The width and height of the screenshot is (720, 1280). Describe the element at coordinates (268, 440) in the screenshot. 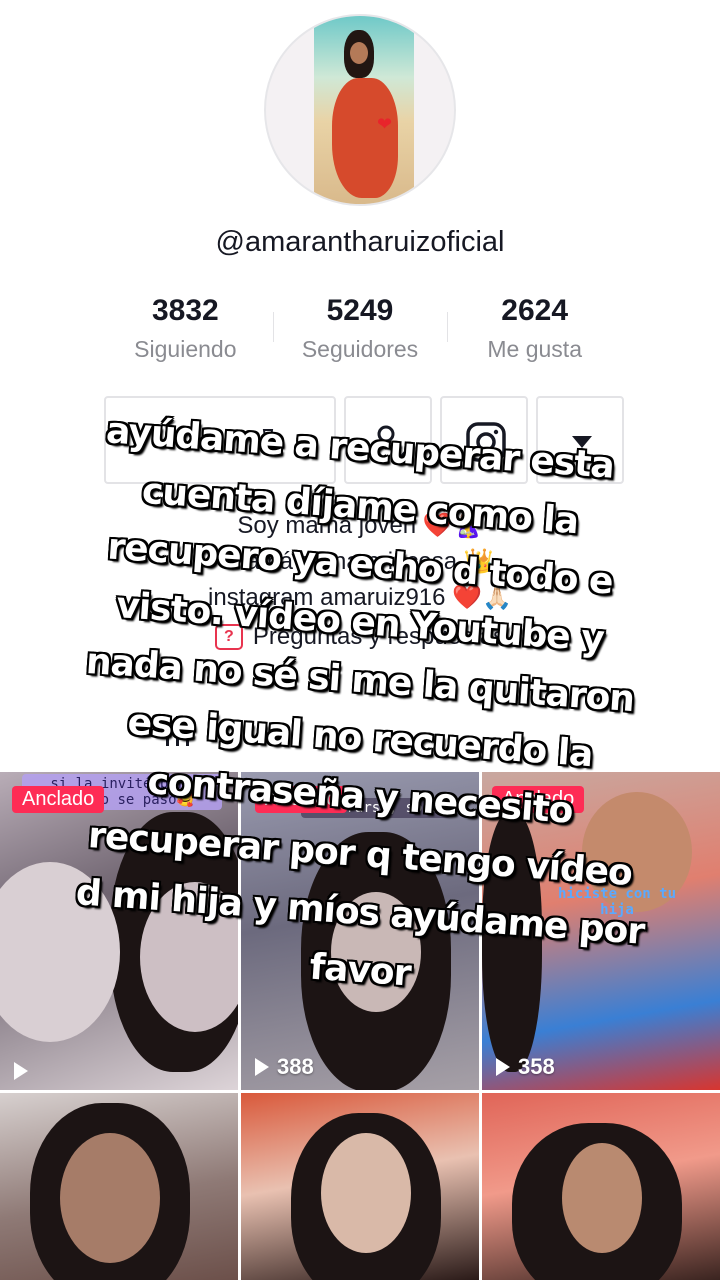

I see `pin-icon` at that location.